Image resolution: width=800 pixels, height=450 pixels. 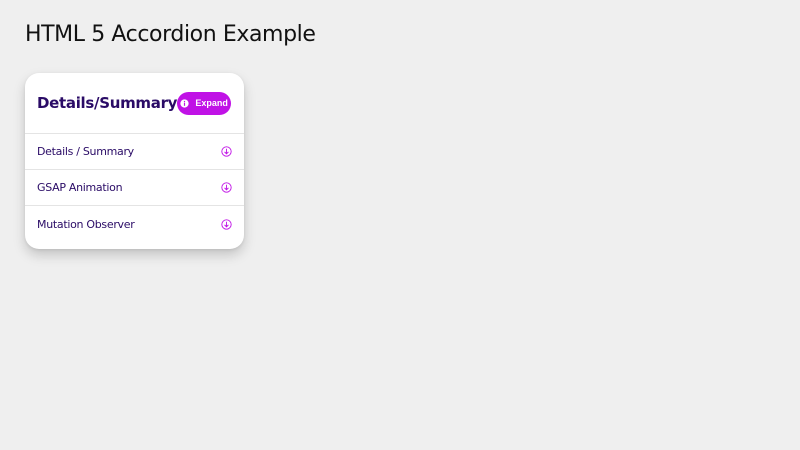 What do you see at coordinates (80, 187) in the screenshot?
I see `accordion-item-label: GSAP Animation` at bounding box center [80, 187].